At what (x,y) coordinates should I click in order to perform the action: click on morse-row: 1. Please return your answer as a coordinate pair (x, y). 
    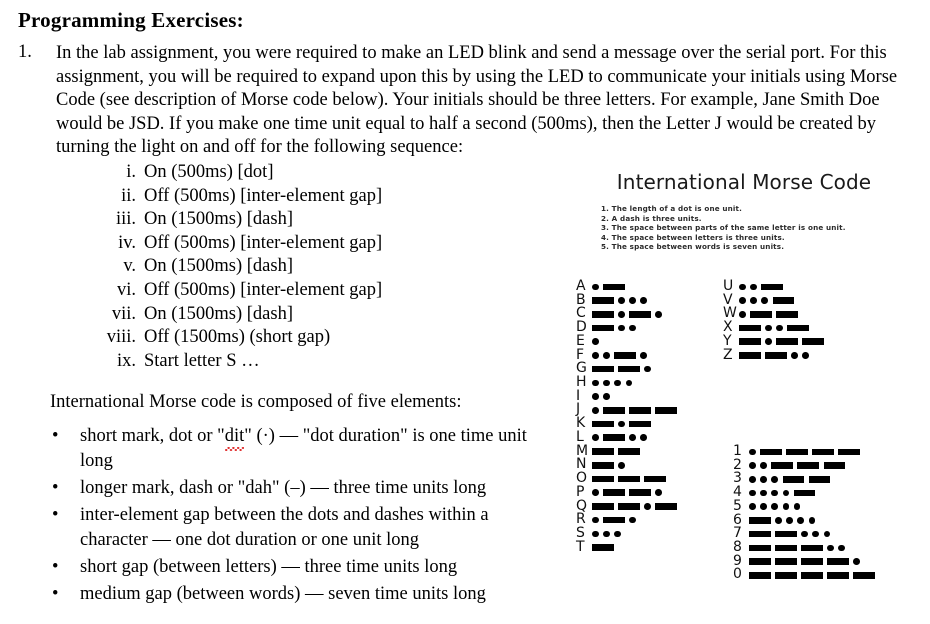
    Looking at the image, I should click on (806, 451).